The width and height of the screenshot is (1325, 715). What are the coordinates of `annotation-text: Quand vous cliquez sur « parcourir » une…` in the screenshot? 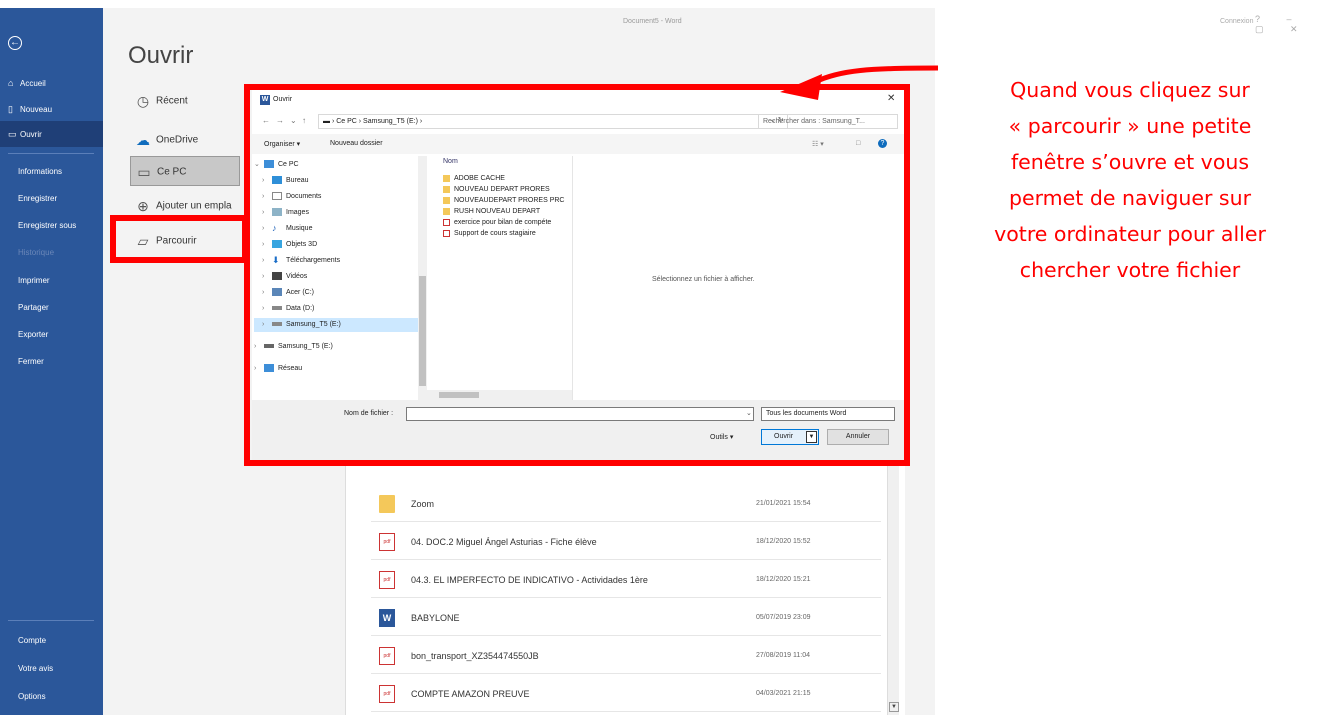 It's located at (1130, 180).